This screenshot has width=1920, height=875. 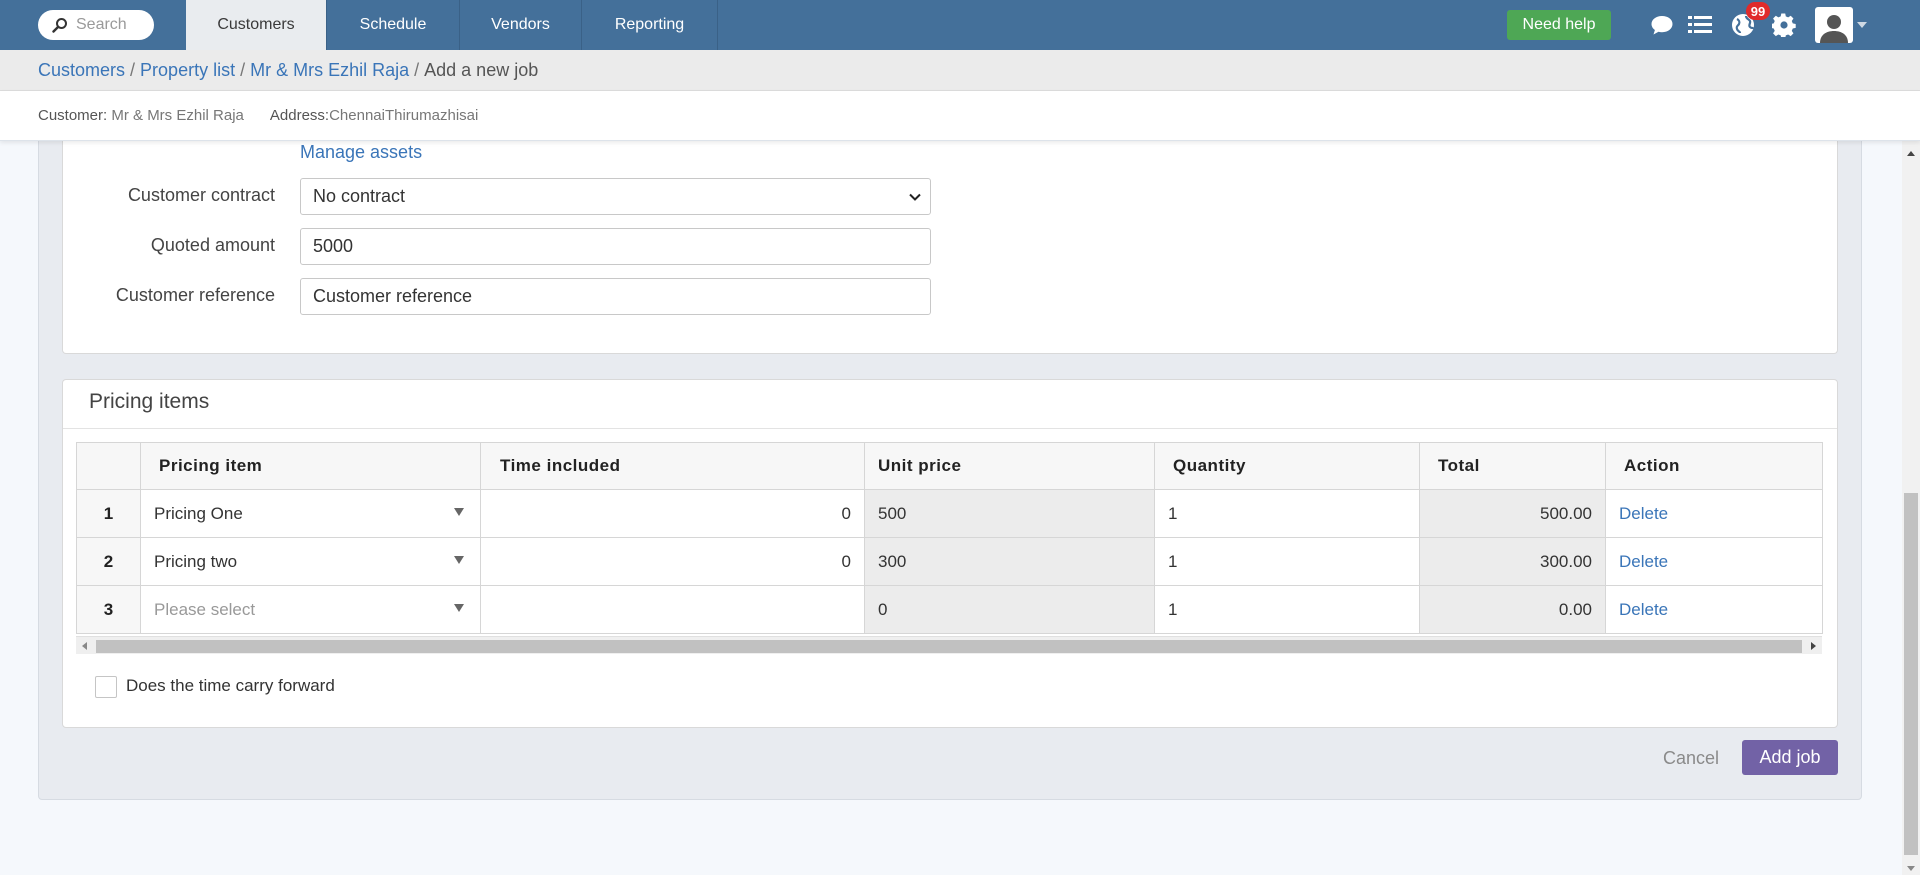 I want to click on manage-assets-link: Manage assets, so click(x=361, y=152).